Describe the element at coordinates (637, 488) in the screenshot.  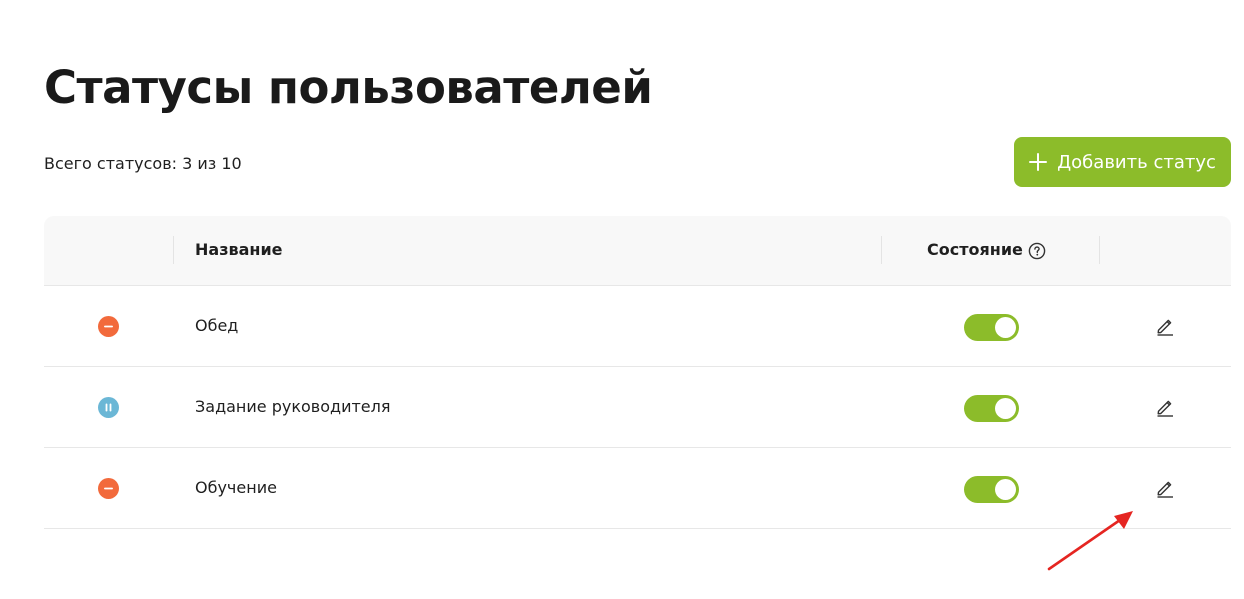
I see `table-row: Обучение` at that location.